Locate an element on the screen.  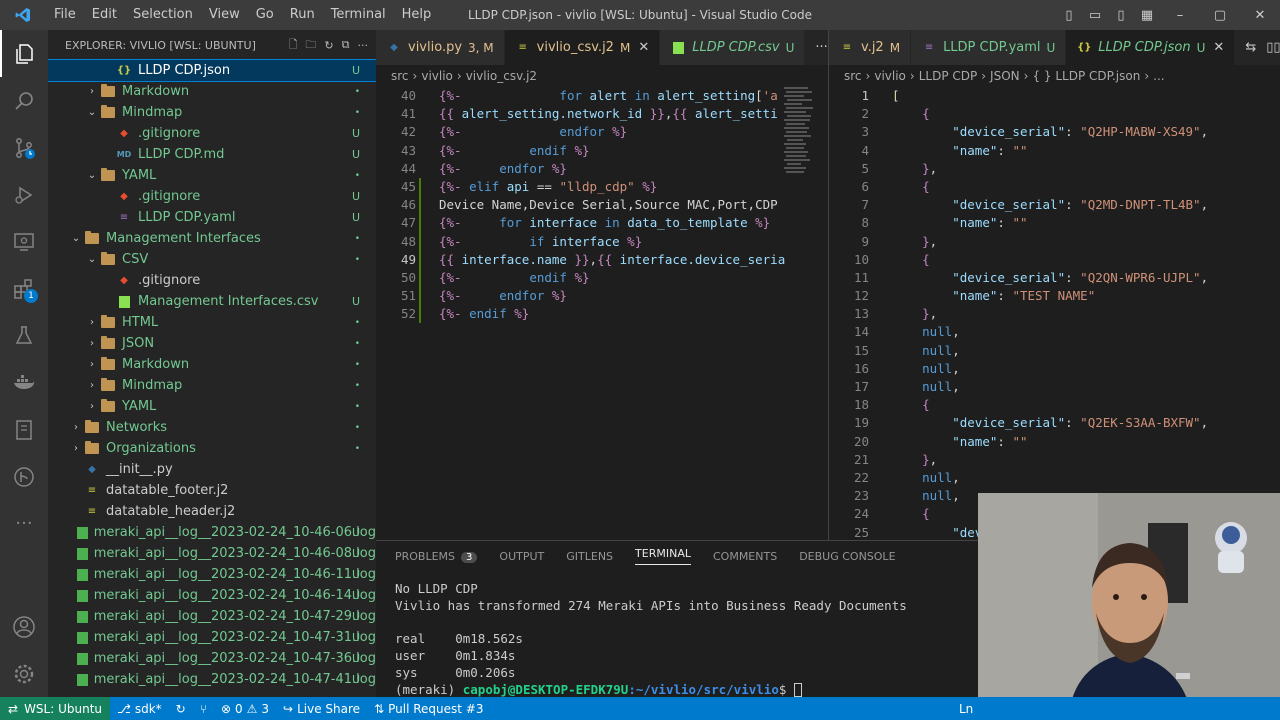
menu-terminal: Terminal is located at coordinates (358, 15).